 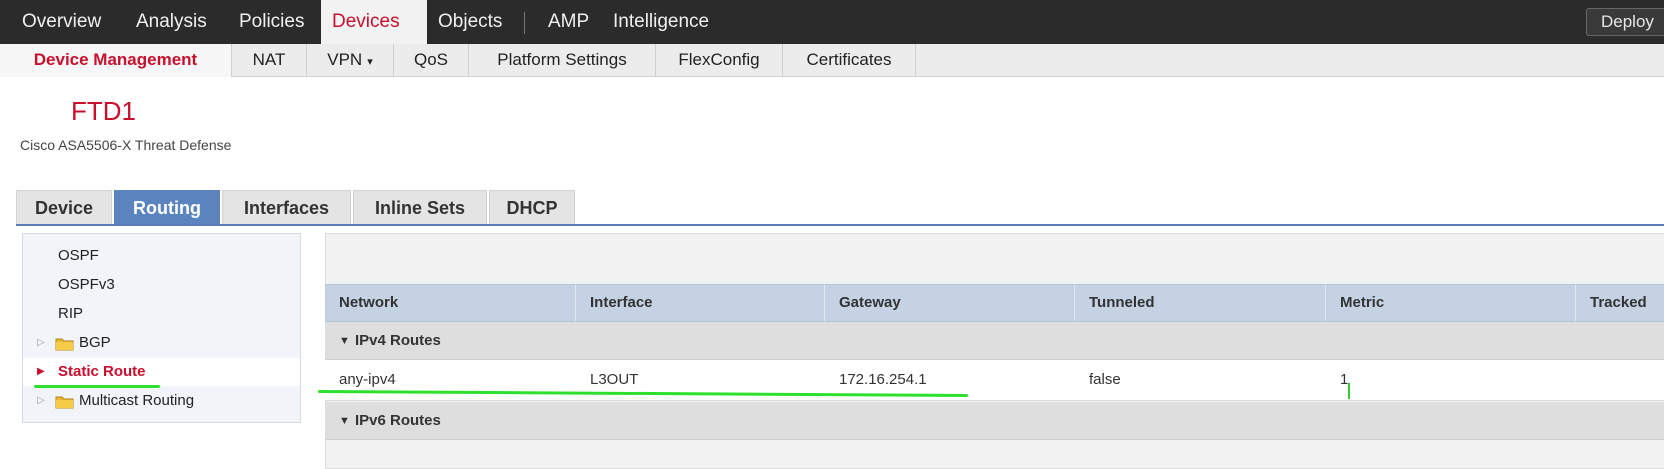 What do you see at coordinates (116, 60) in the screenshot?
I see `subnav-device-management: Device Management` at bounding box center [116, 60].